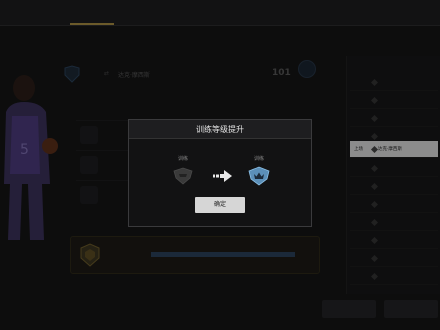 Image resolution: width=440 pixels, height=330 pixels. I want to click on right-arrow-icon, so click(222, 176).